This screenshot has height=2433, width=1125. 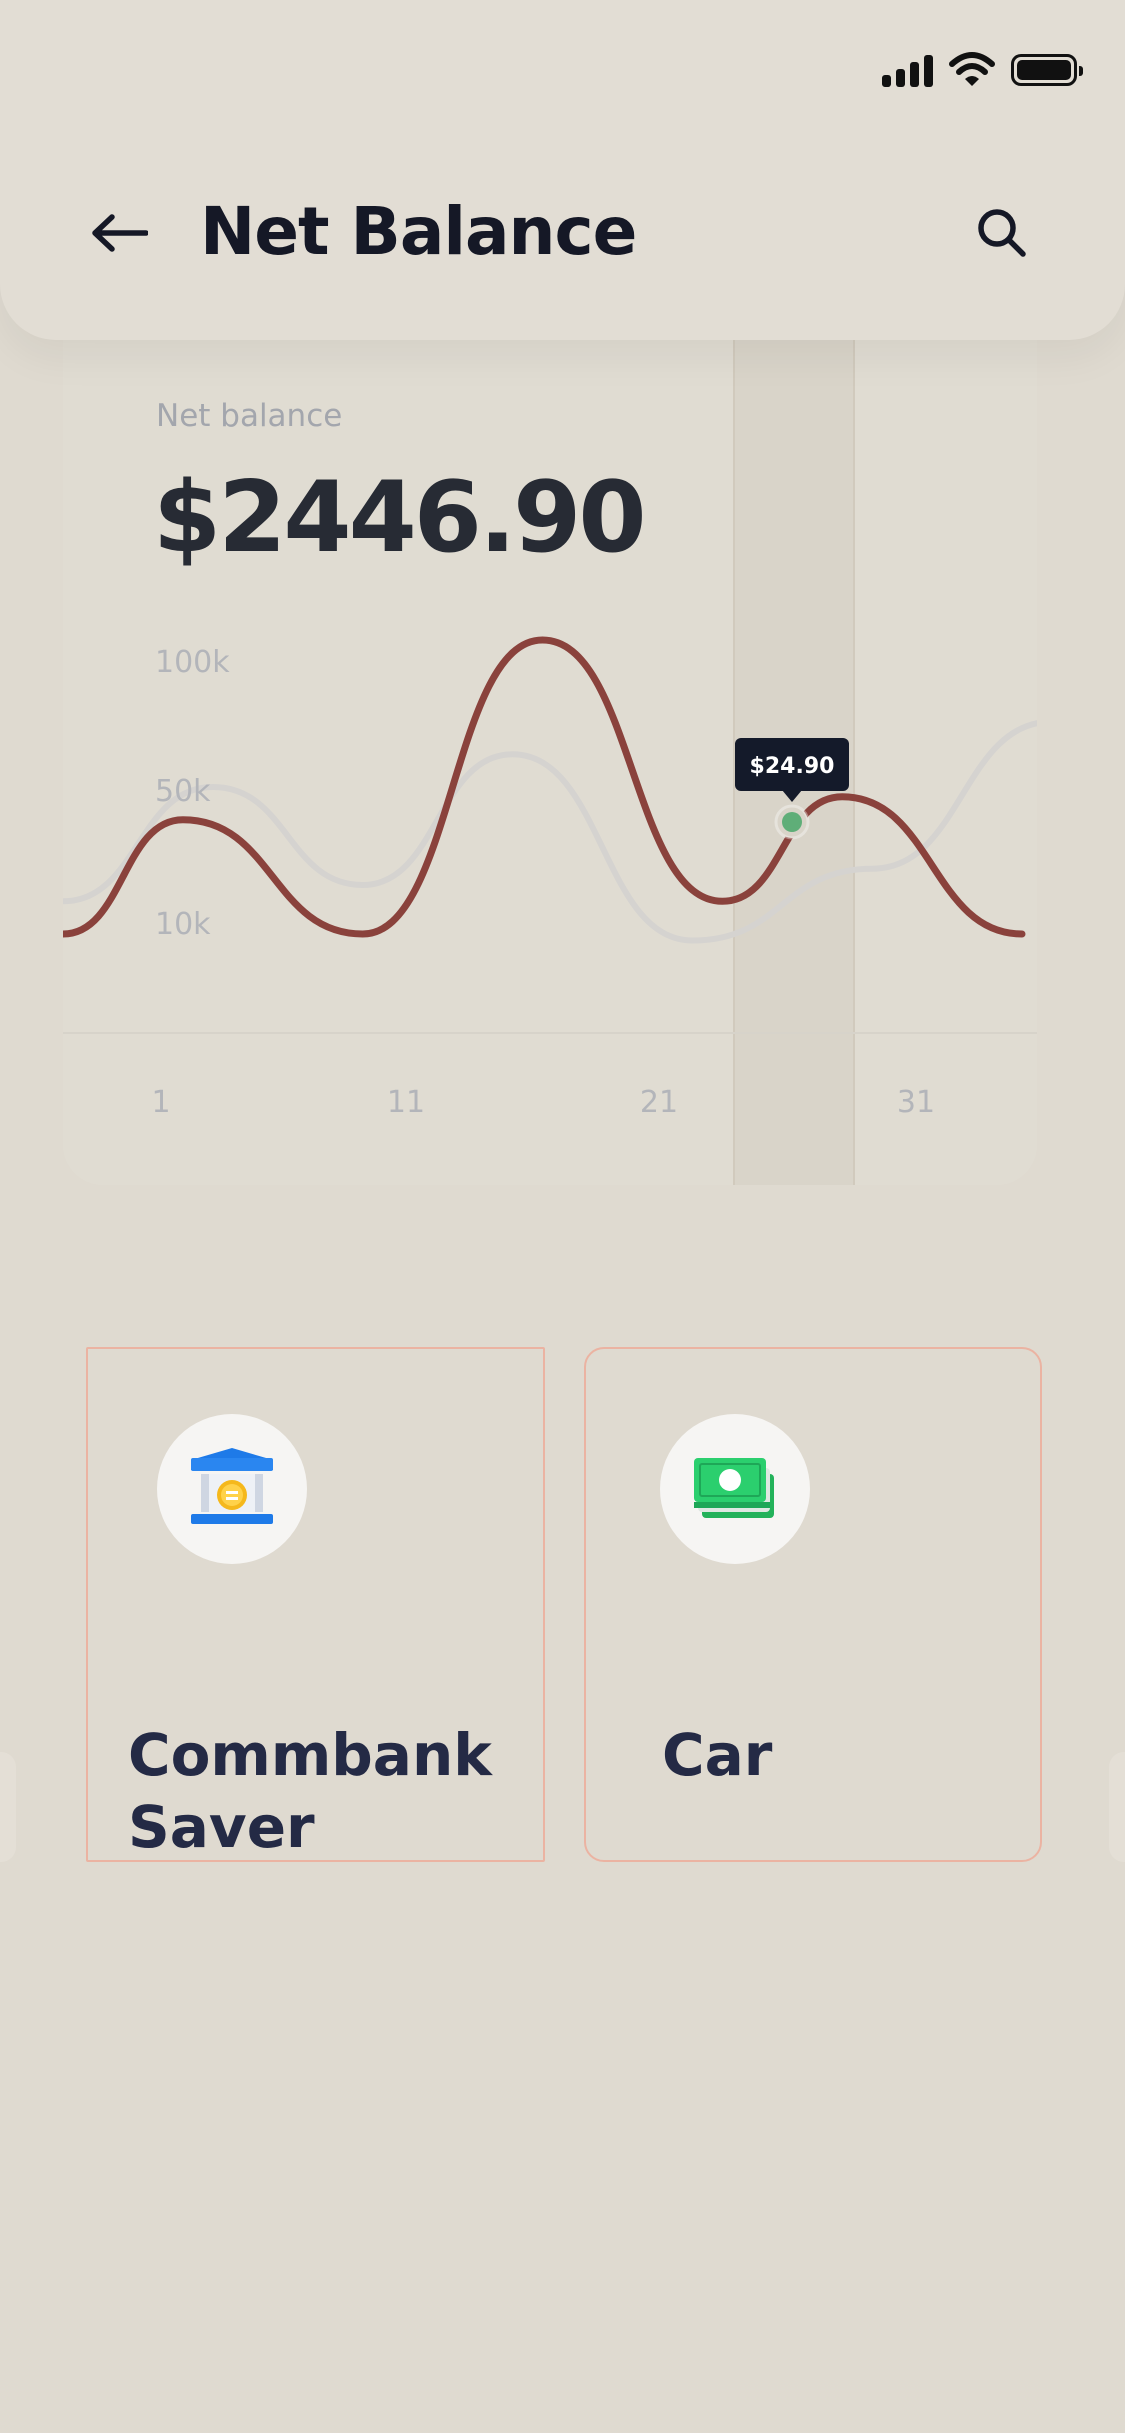 I want to click on search-icon, so click(x=1002, y=233).